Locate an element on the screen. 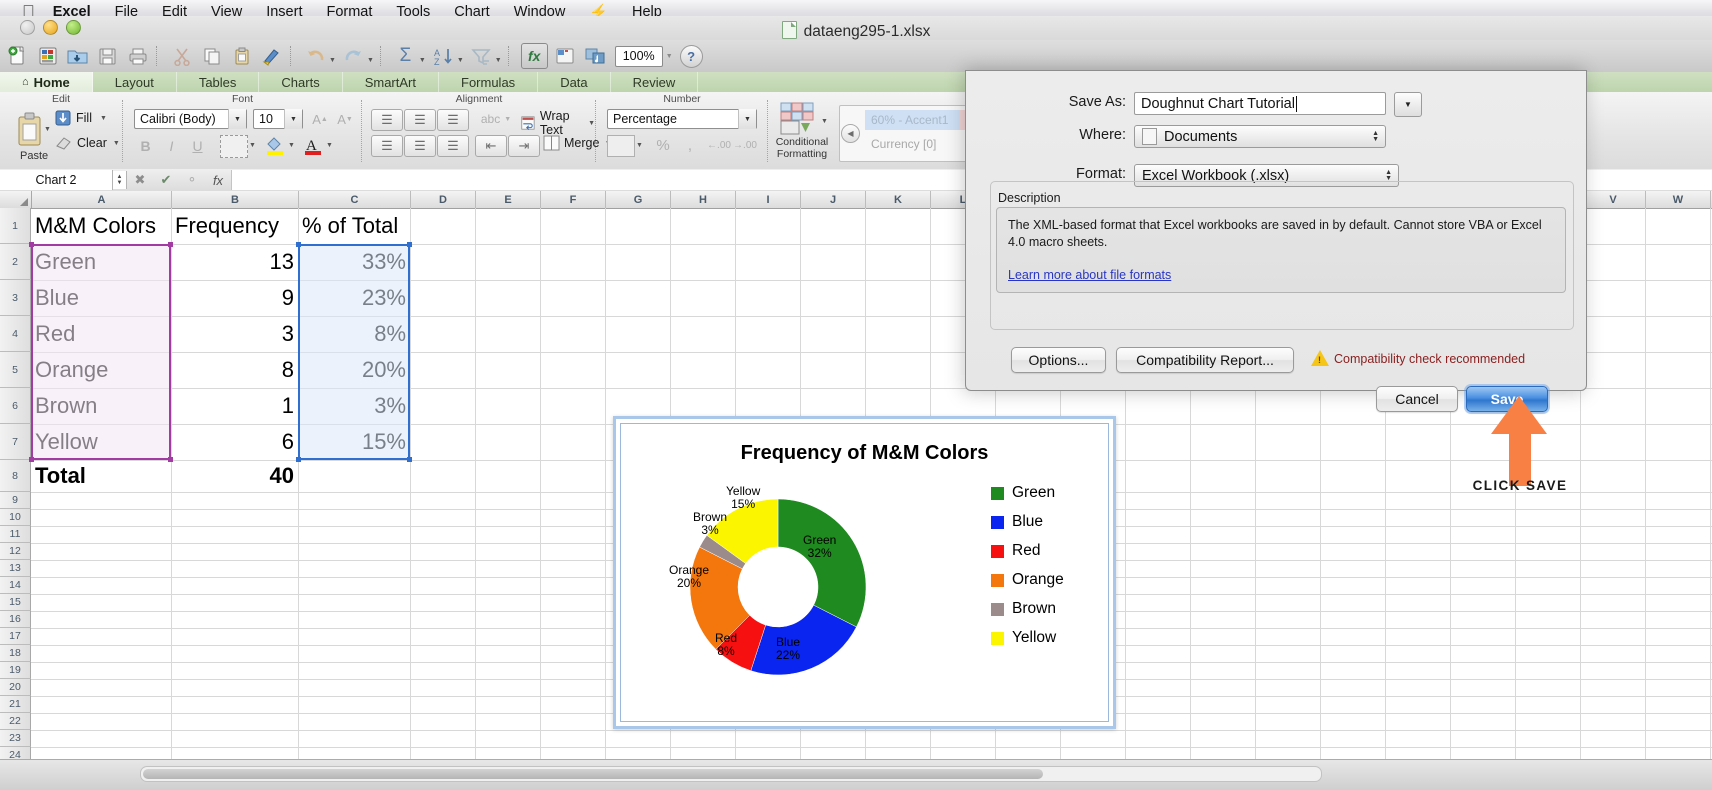  cancel-button: Cancel is located at coordinates (1417, 399).